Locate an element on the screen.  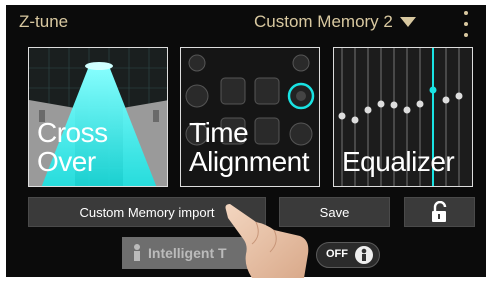
crossover-tile: Cross Over is located at coordinates (98, 117).